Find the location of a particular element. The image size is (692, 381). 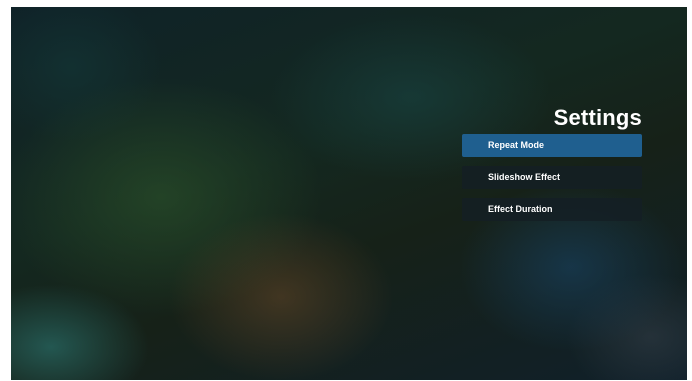

menu-item-repeat-mode: Repeat Mode is located at coordinates (552, 145).